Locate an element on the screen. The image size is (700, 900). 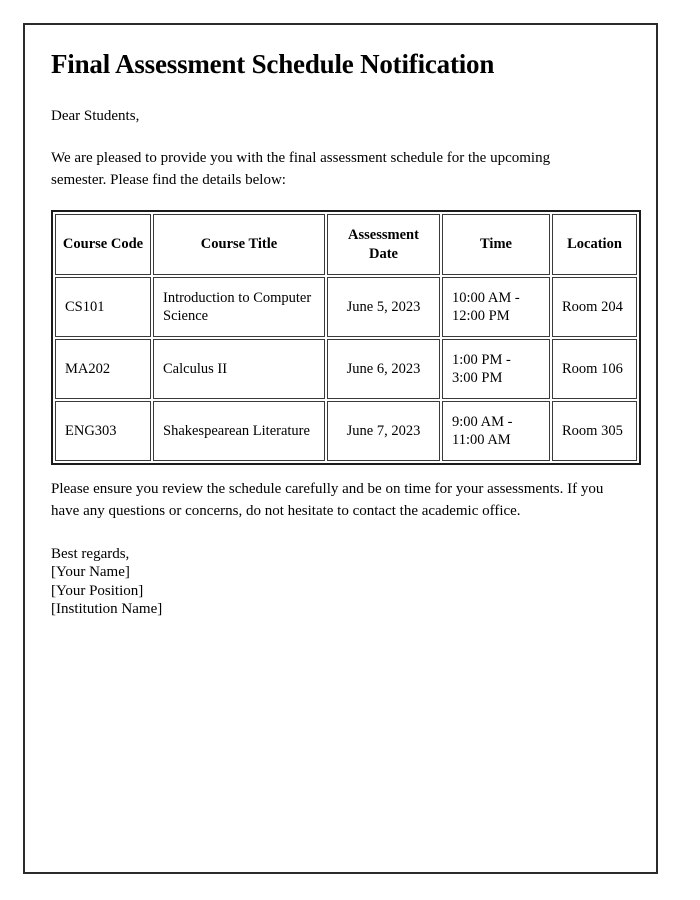
page-title: Final Assessment Schedule Notification is located at coordinates (273, 64).